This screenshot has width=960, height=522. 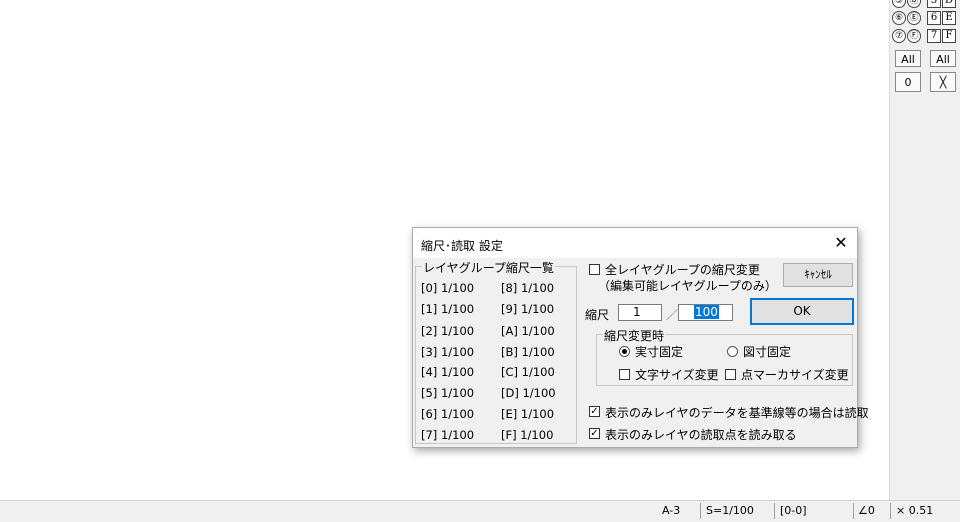 I want to click on layer-circle-7: ⑦, so click(x=899, y=36).